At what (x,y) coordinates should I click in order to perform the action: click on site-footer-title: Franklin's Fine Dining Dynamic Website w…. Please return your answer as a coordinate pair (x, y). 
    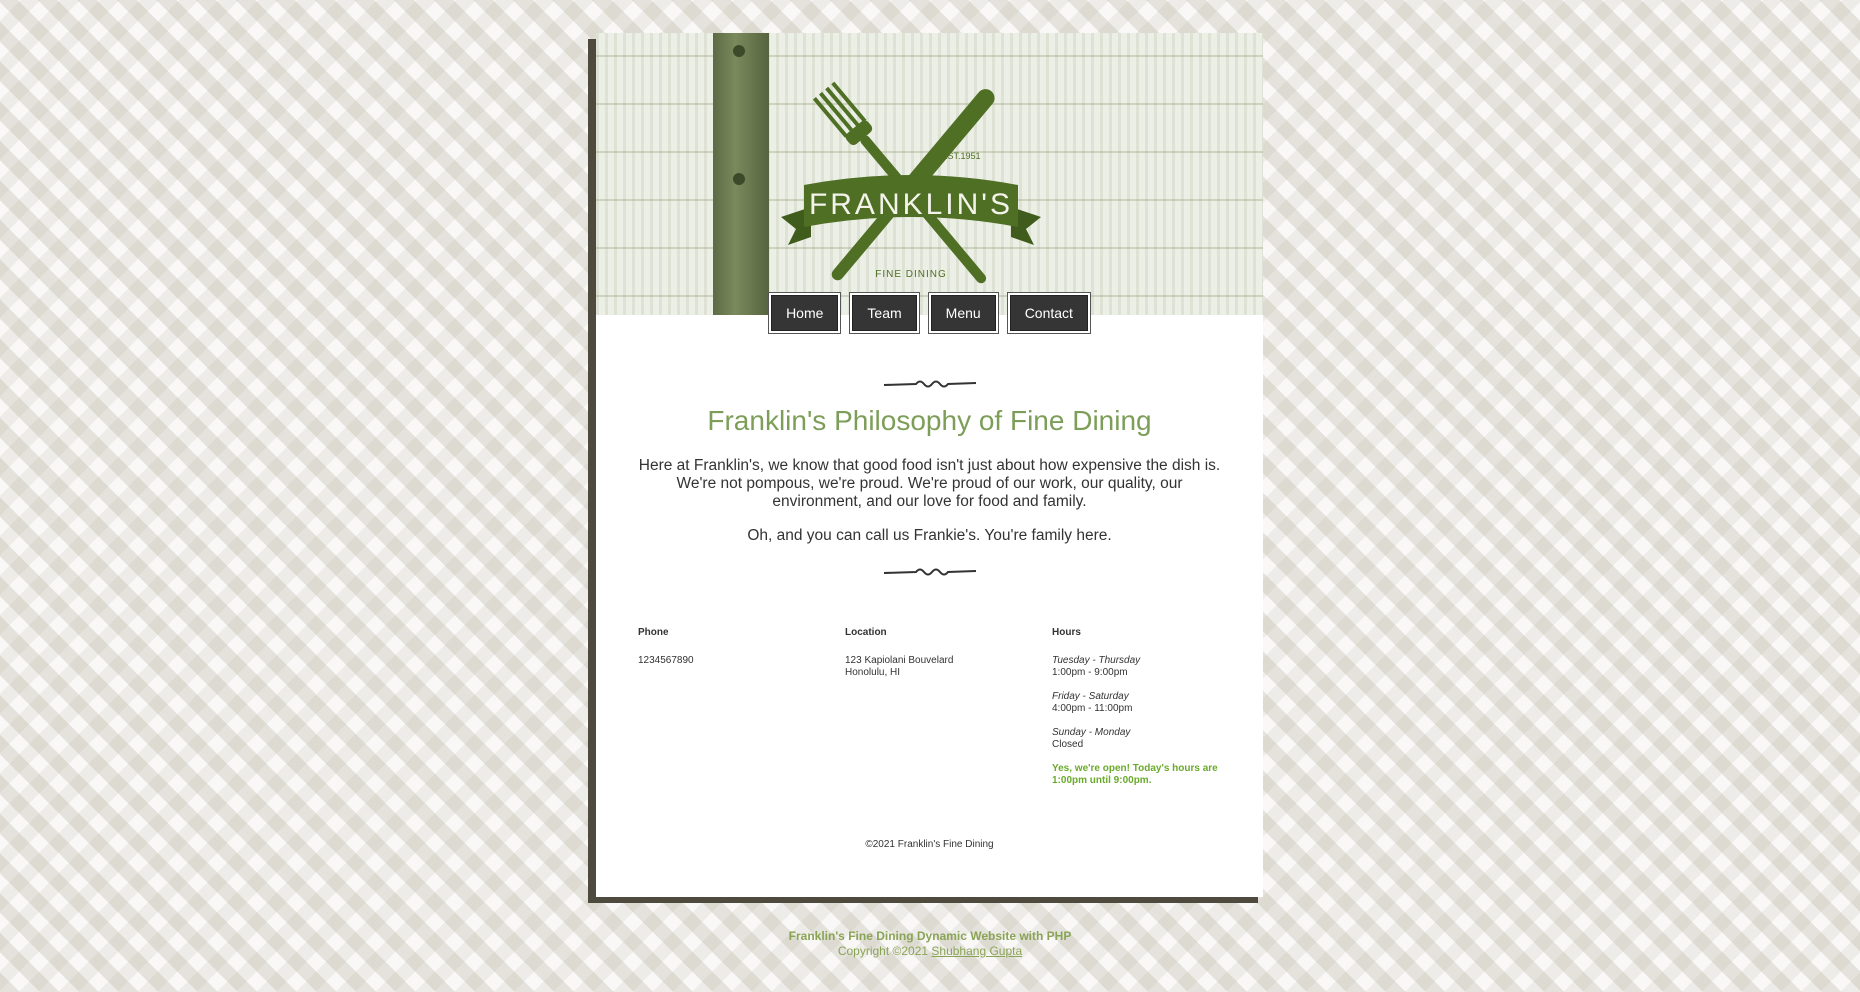
    Looking at the image, I should click on (930, 936).